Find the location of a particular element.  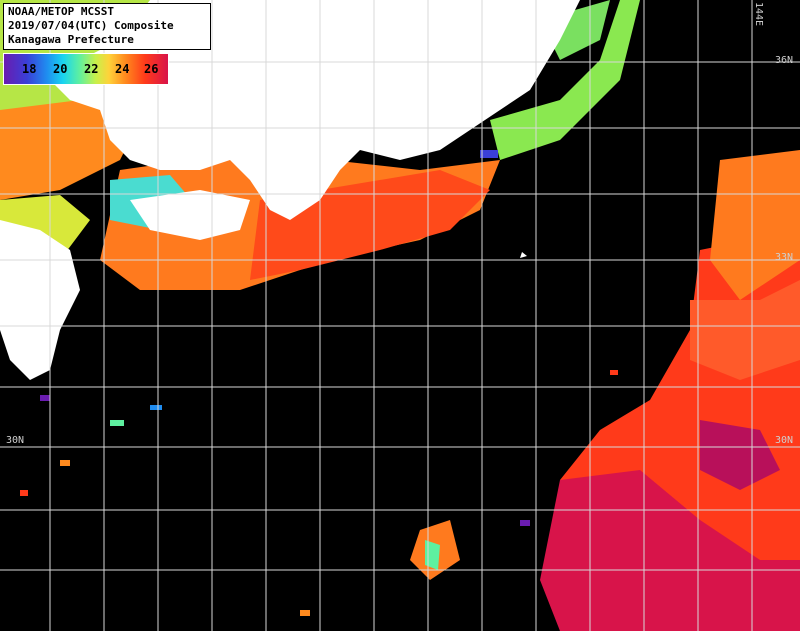

title-line-2: 2019/07/04(UTC) Composite is located at coordinates (91, 25).